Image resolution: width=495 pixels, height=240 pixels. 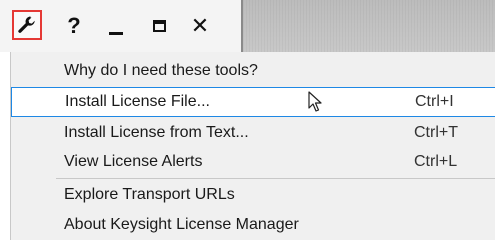 I want to click on help-button: ?, so click(x=74, y=26).